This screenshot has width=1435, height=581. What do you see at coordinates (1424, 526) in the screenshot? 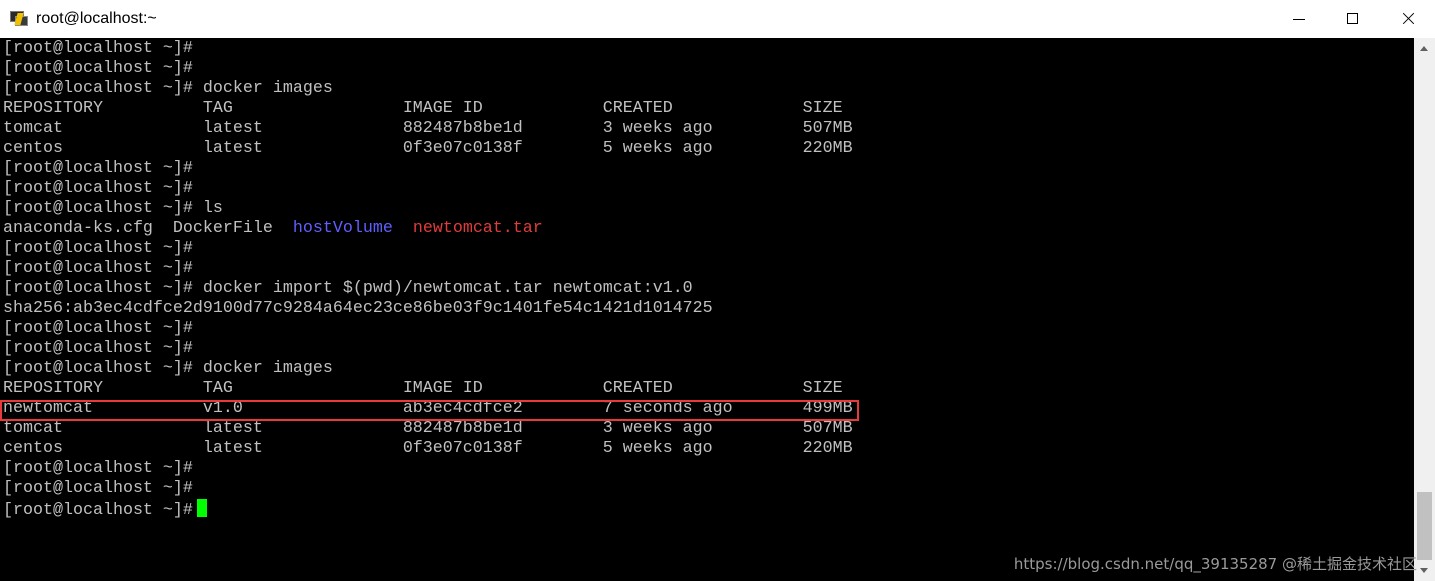
I see `scrollbar-thumb` at bounding box center [1424, 526].